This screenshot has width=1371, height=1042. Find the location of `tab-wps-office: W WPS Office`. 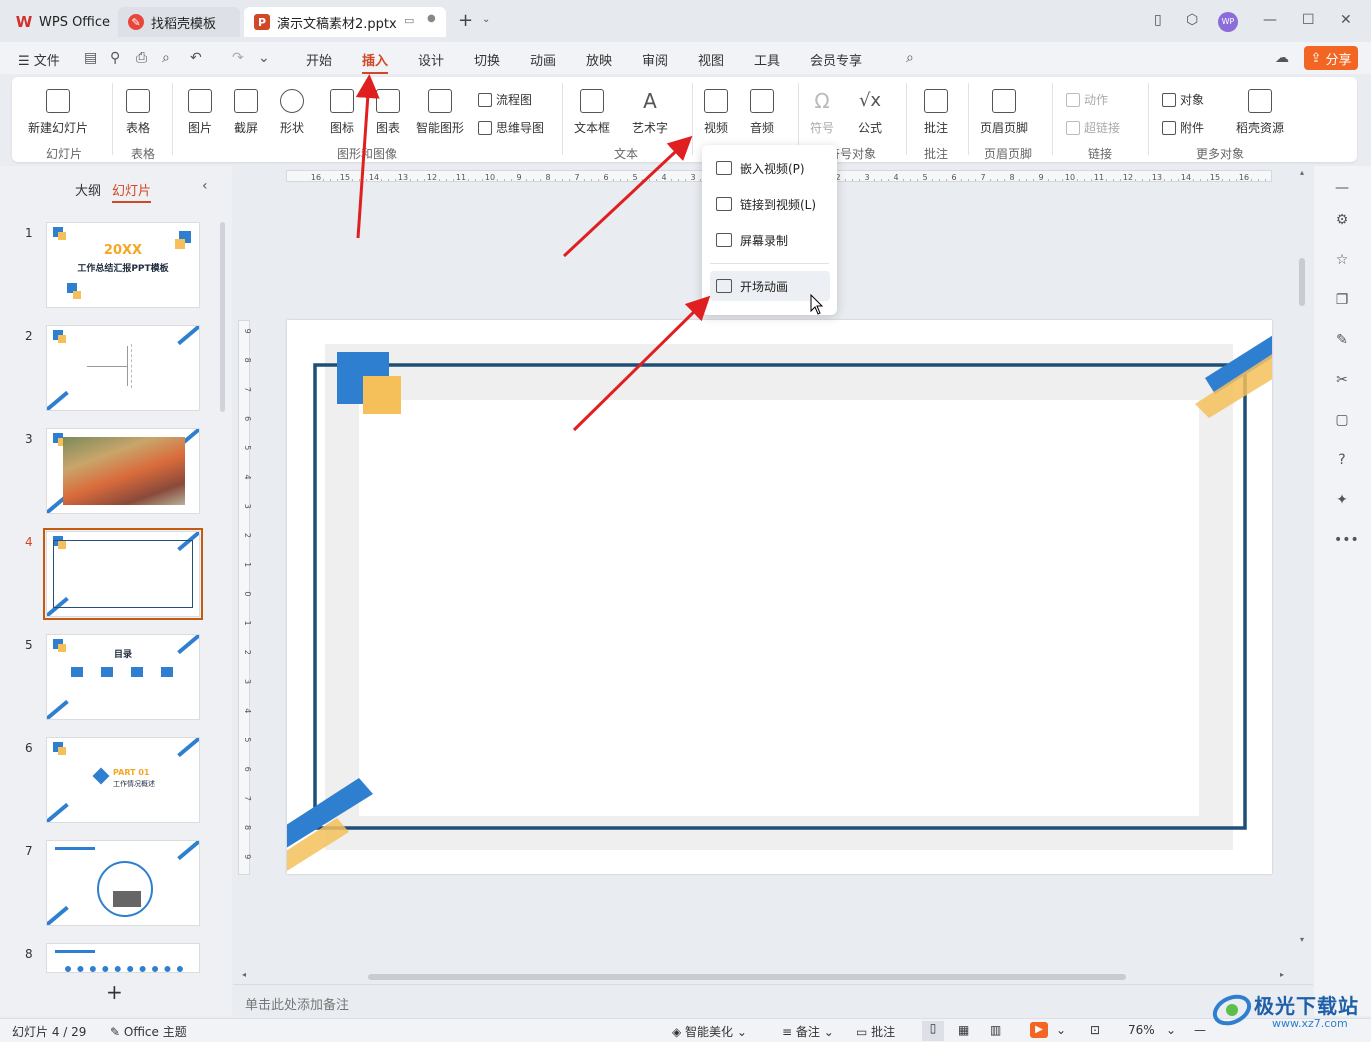

tab-wps-office: W WPS Office is located at coordinates (60, 22).